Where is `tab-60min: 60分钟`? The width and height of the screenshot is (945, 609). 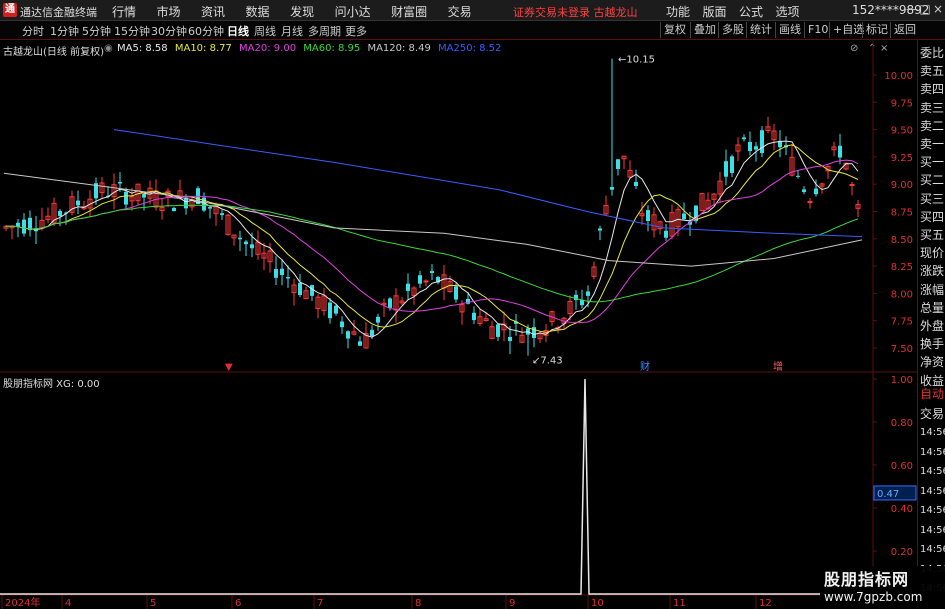
tab-60min: 60分钟 is located at coordinates (206, 31).